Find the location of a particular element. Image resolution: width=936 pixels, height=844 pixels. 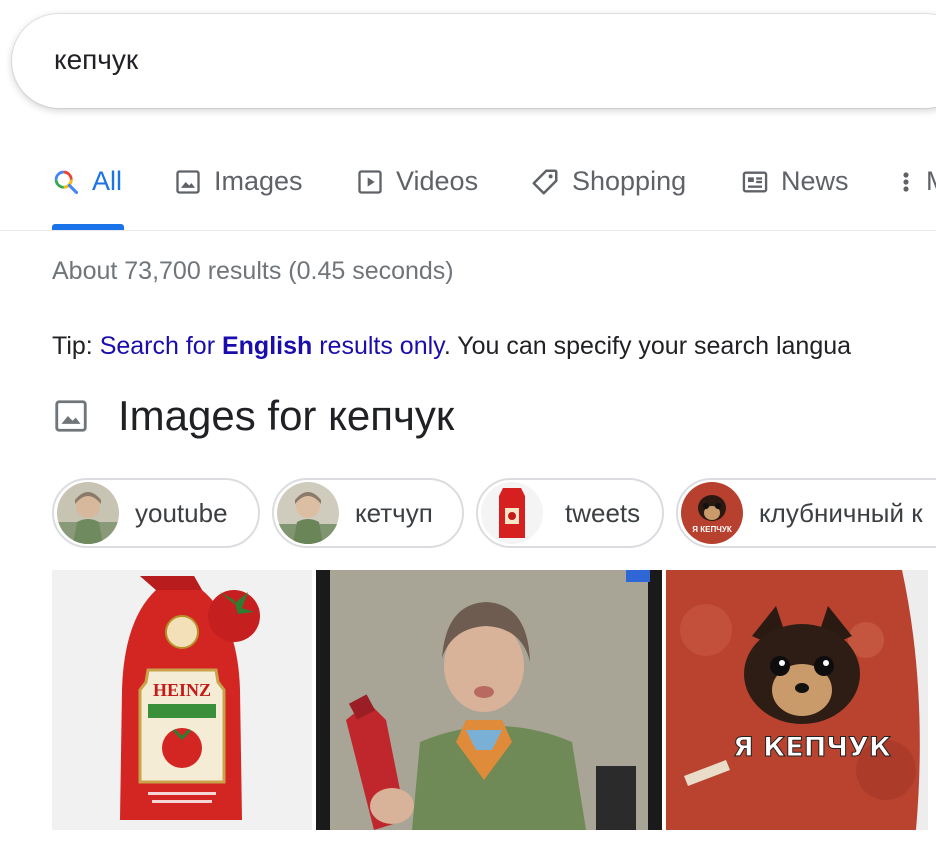

tab-videos-label: Videos is located at coordinates (437, 181).